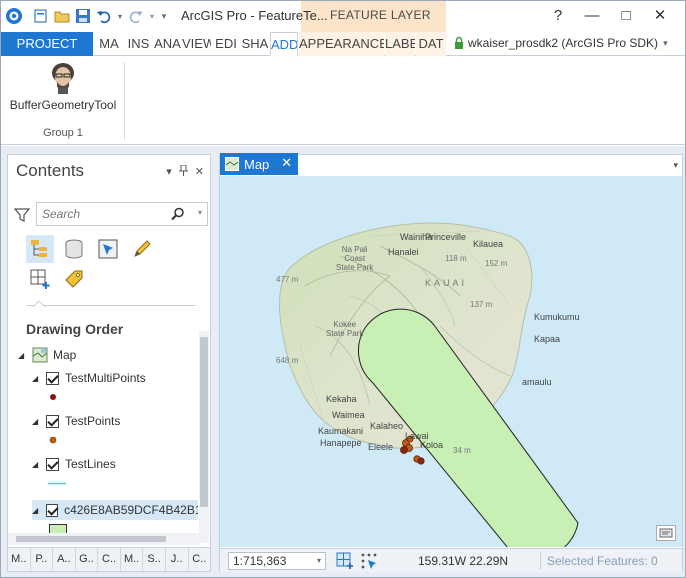 The height and width of the screenshot is (578, 686). Describe the element at coordinates (462, 450) in the screenshot. I see `elevation-label: 34 m` at that location.